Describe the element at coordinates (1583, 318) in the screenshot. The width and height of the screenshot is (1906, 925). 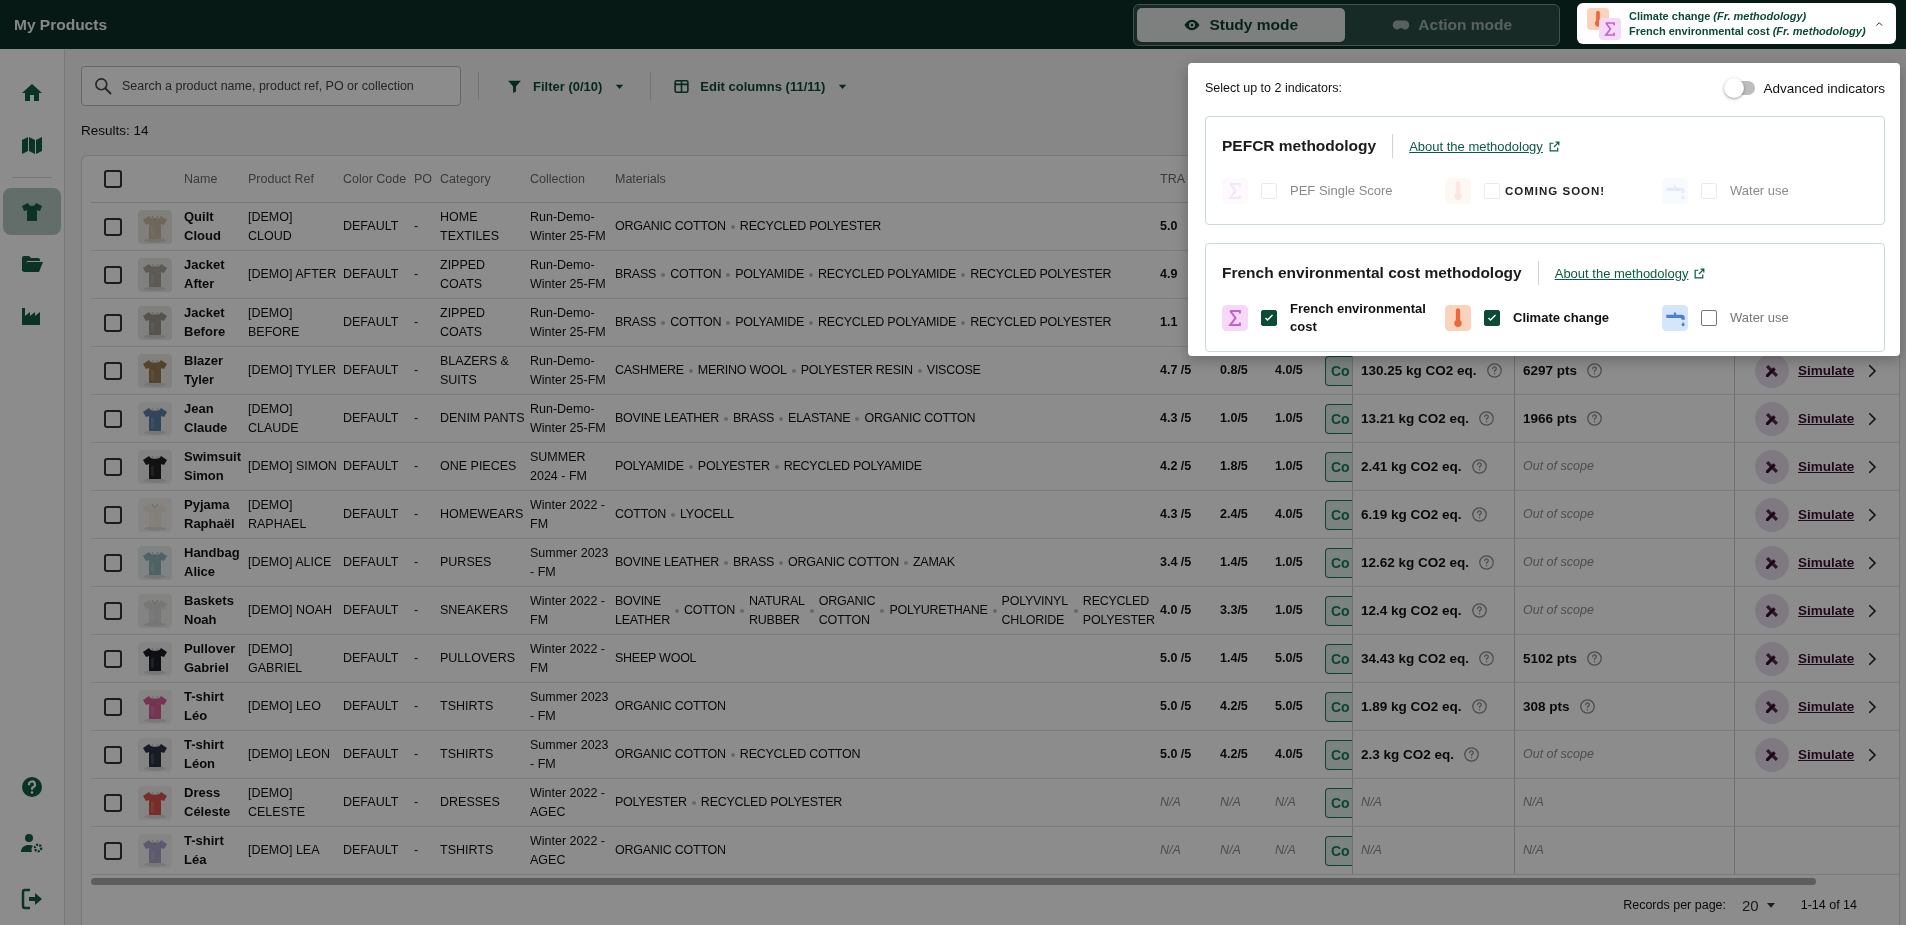
I see `indicator-label: Climate change` at that location.